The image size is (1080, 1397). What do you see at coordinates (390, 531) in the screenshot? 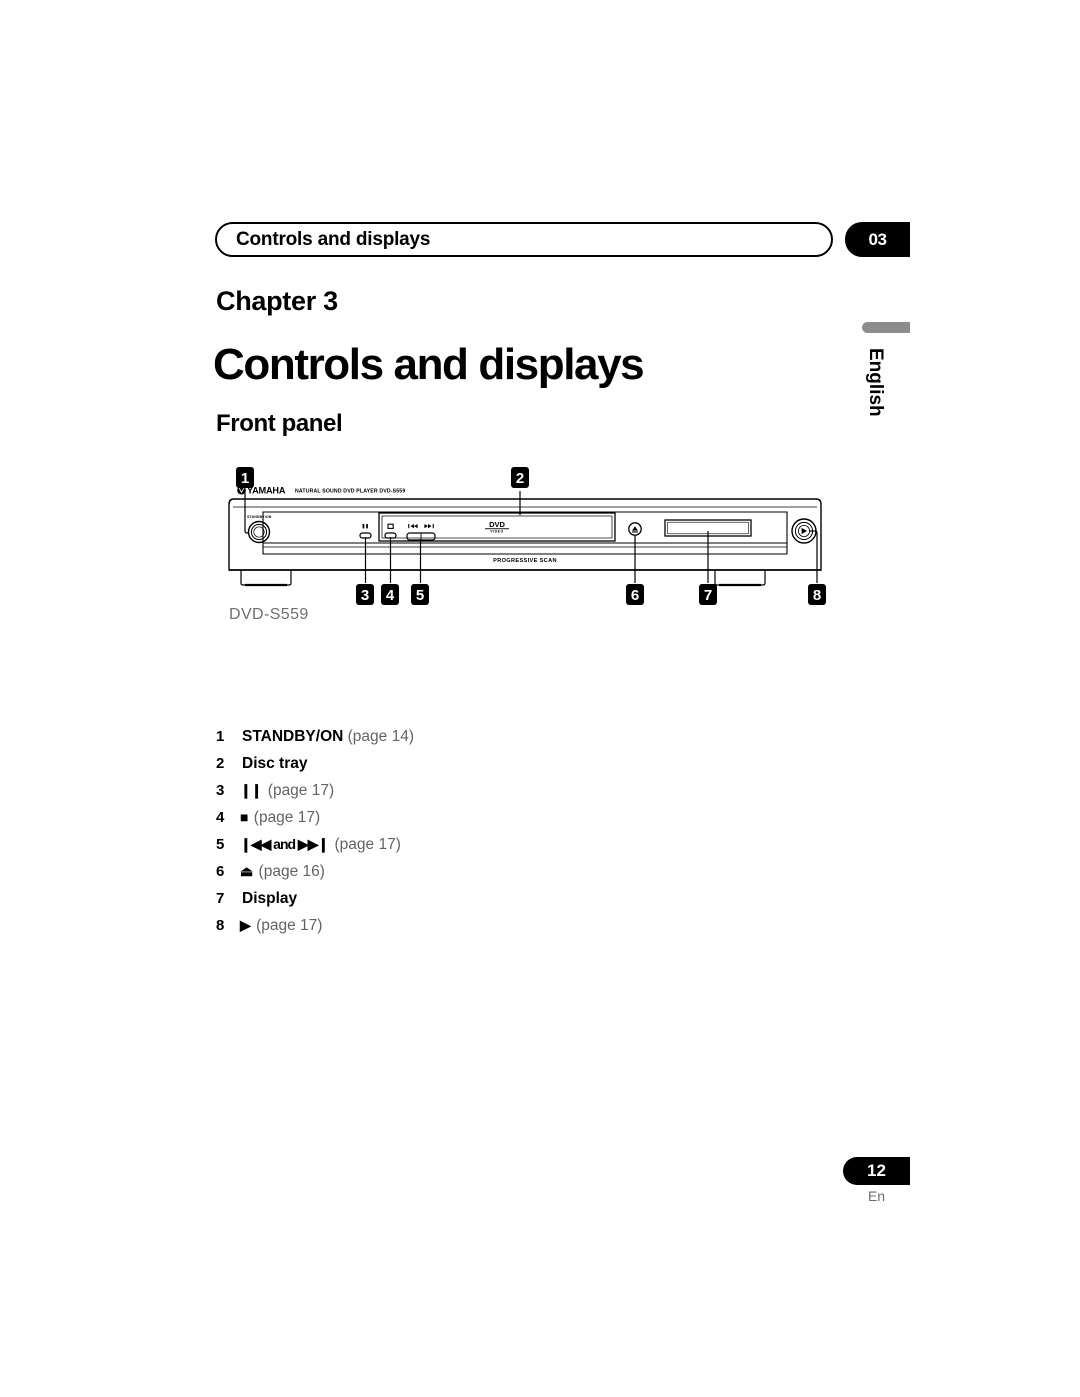
I see `stop-button` at bounding box center [390, 531].